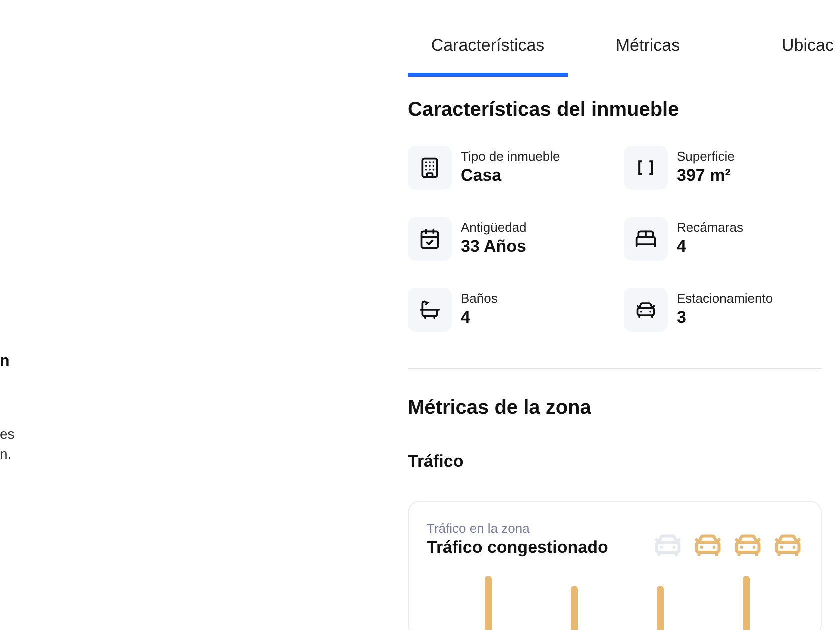  What do you see at coordinates (7, 434) in the screenshot?
I see `paragraph-text: es` at bounding box center [7, 434].